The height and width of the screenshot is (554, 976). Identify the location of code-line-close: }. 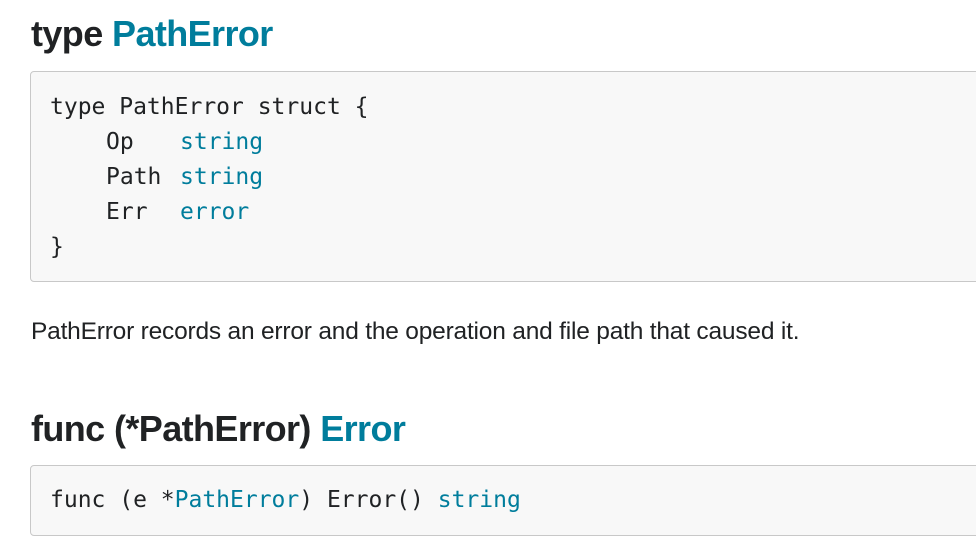
(57, 247).